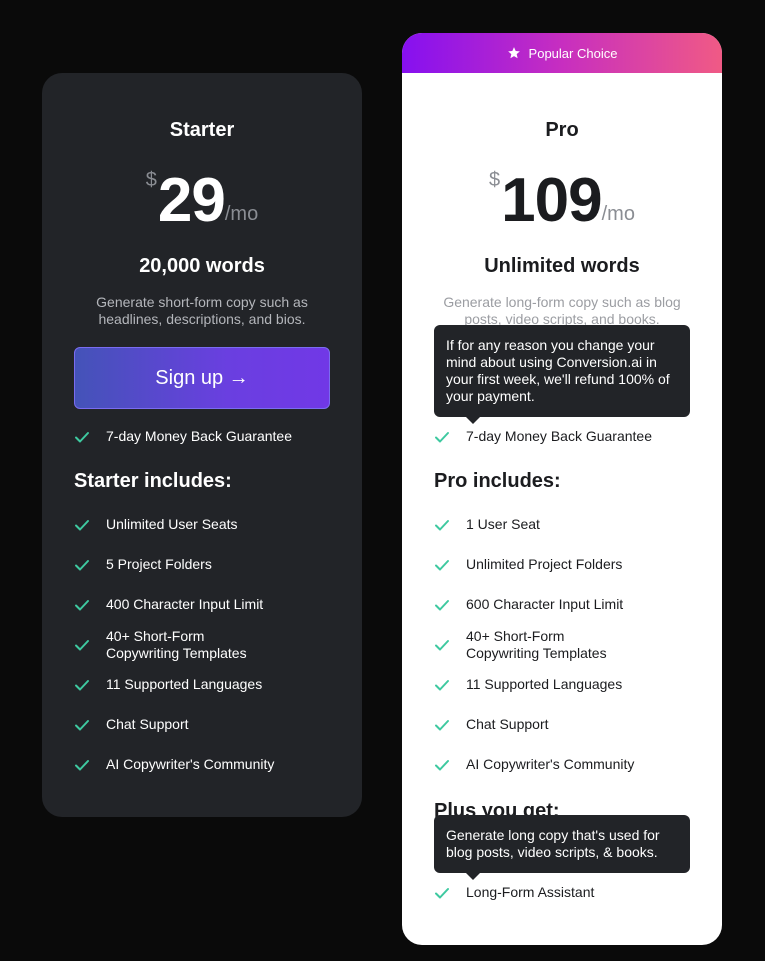 This screenshot has height=961, width=765. Describe the element at coordinates (172, 524) in the screenshot. I see `feature-label: Unlimited User Seats` at that location.